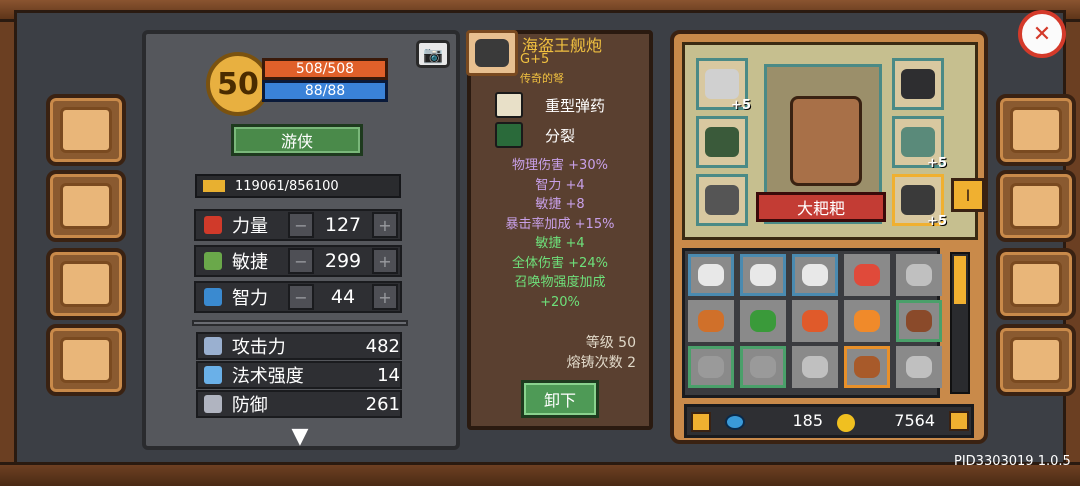 Image resolution: width=1080 pixels, height=486 pixels. I want to click on increase-agility-button: +, so click(385, 261).